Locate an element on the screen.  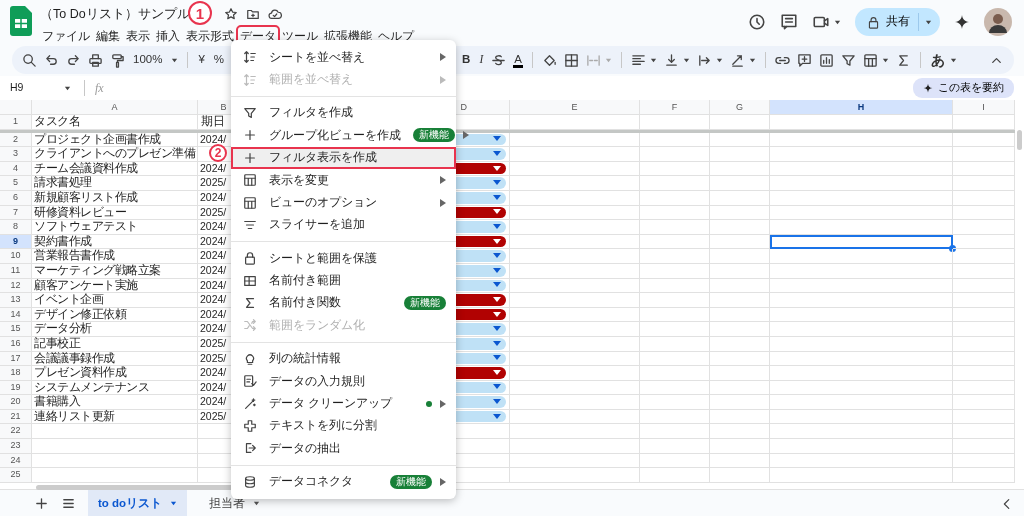
scrollbar-thumb is located at coordinates (1019, 140).